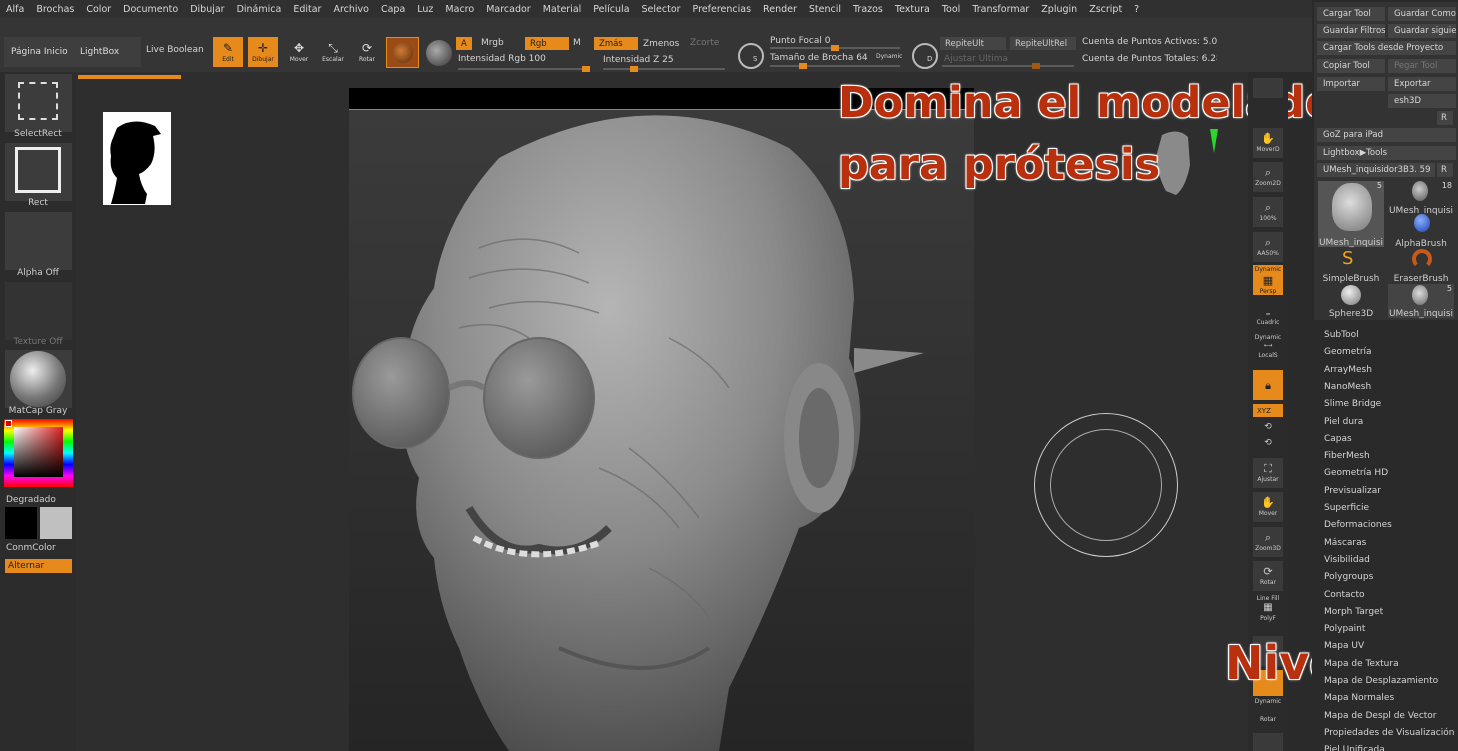 The image size is (1458, 751). Describe the element at coordinates (661, 44) in the screenshot. I see `zsub-toggle: Zmenos` at that location.